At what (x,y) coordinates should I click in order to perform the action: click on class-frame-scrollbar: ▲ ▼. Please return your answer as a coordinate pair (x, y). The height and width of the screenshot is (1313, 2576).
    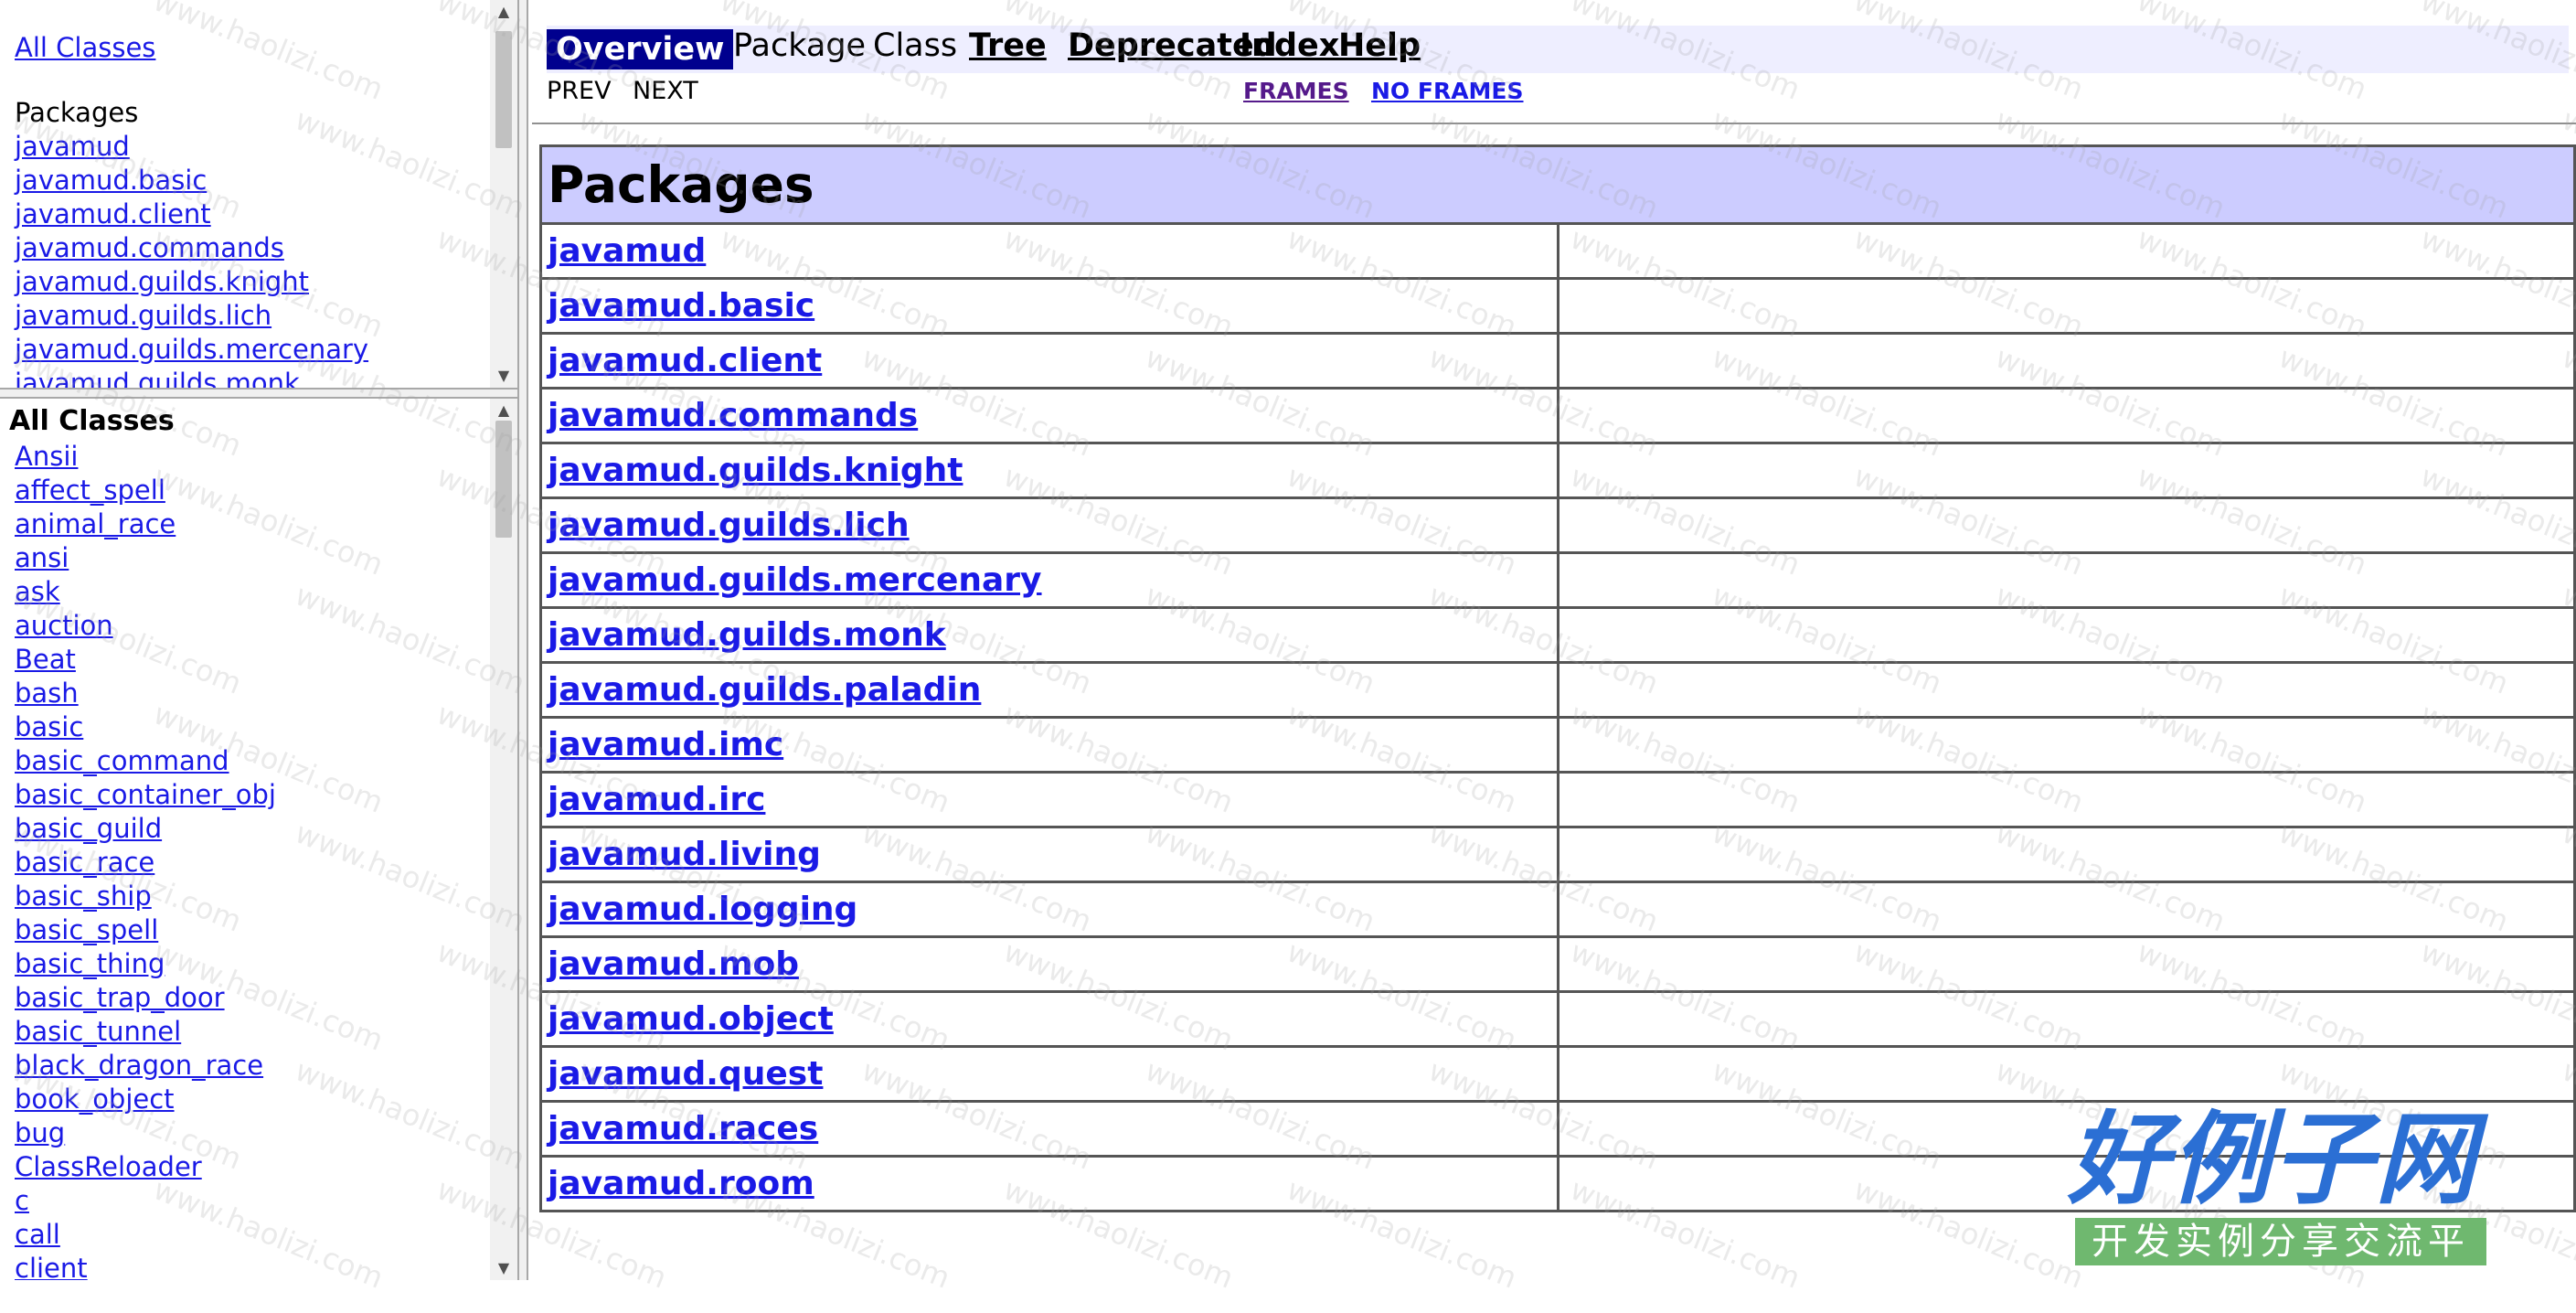
    Looking at the image, I should click on (503, 840).